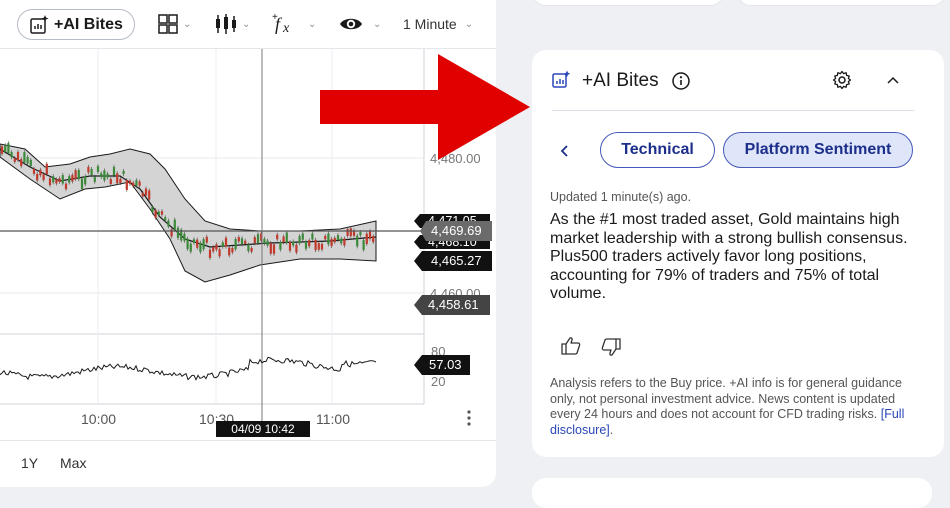 The height and width of the screenshot is (508, 950). Describe the element at coordinates (39, 24) in the screenshot. I see `ai-chart-icon` at that location.